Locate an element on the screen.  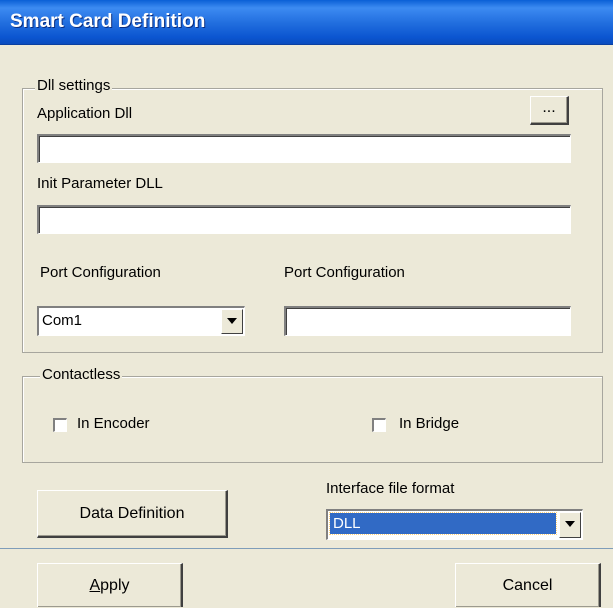
port-configuration-label: Port Configuration is located at coordinates (100, 272).